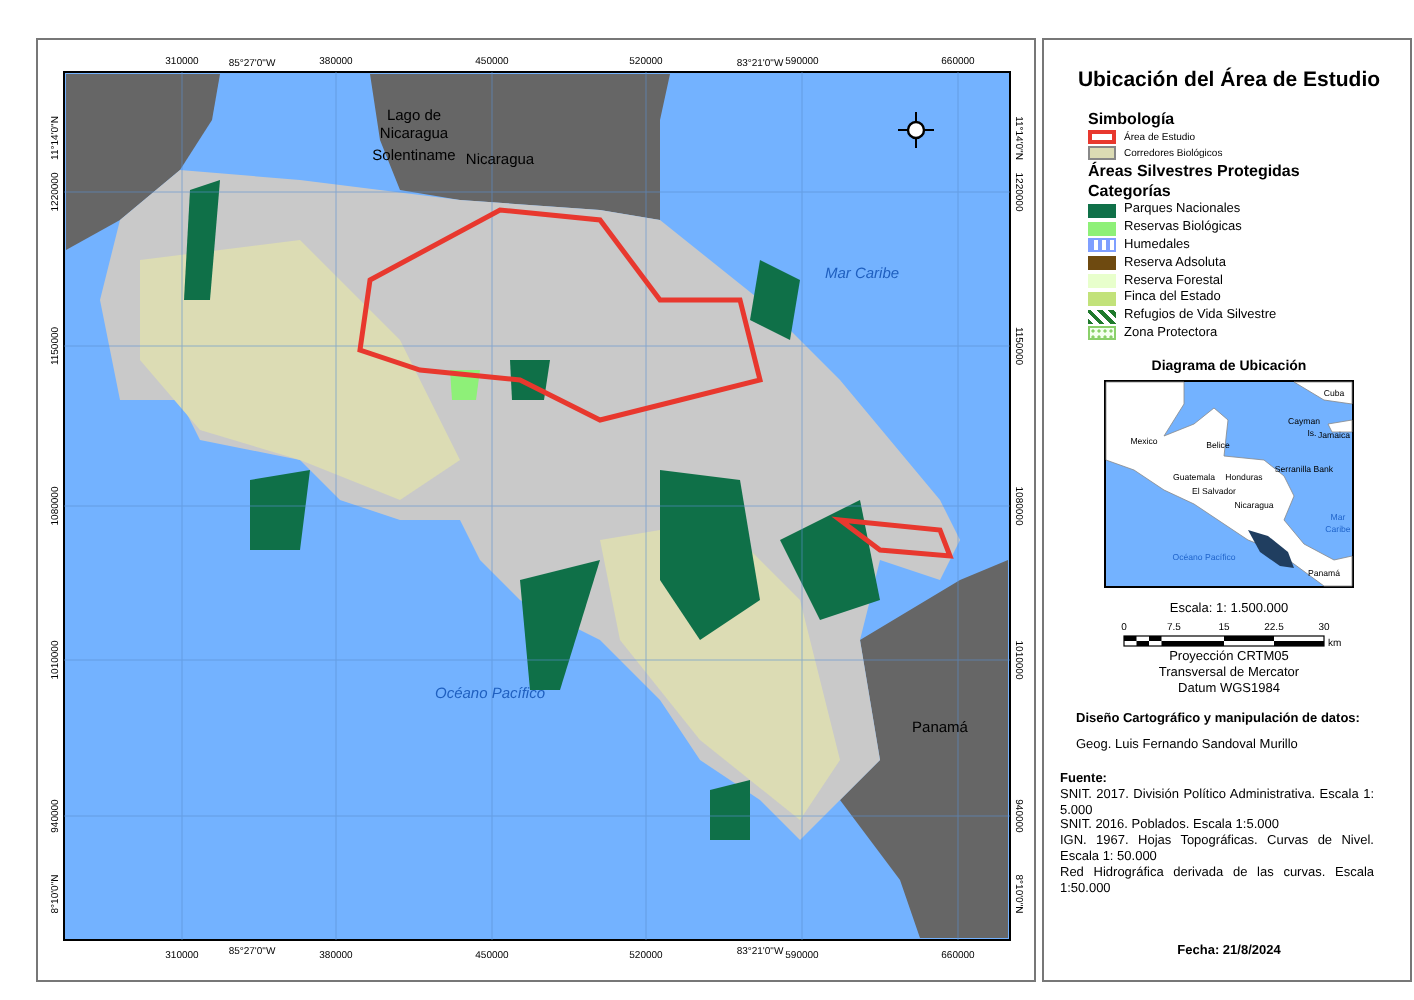 The height and width of the screenshot is (1000, 1414). What do you see at coordinates (916, 130) in the screenshot?
I see `north-arrow-icon` at bounding box center [916, 130].